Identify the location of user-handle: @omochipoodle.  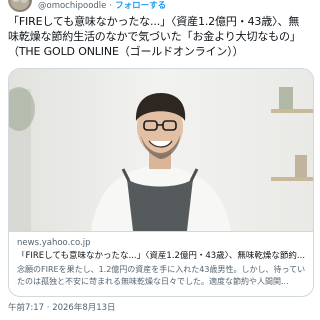
(72, 6).